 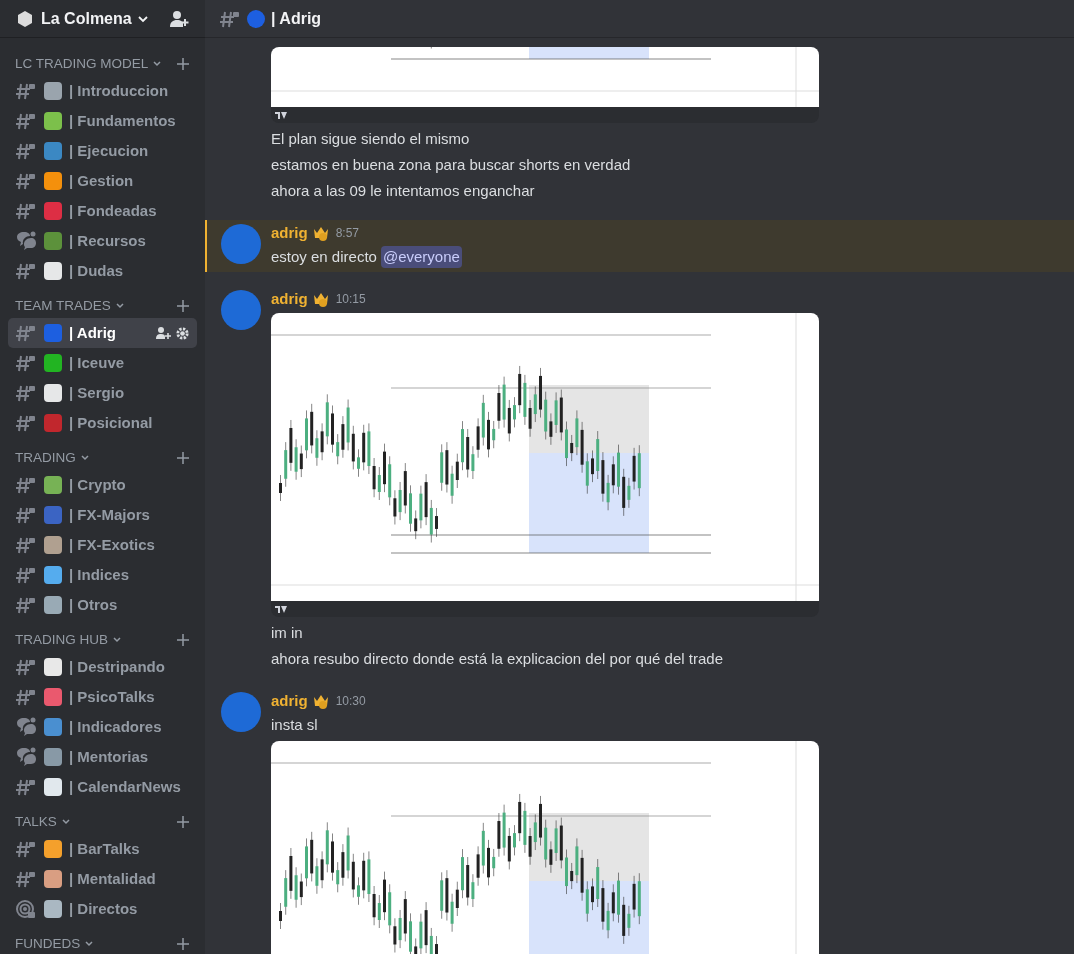 What do you see at coordinates (347, 233) in the screenshot?
I see `message-time: 8:57` at bounding box center [347, 233].